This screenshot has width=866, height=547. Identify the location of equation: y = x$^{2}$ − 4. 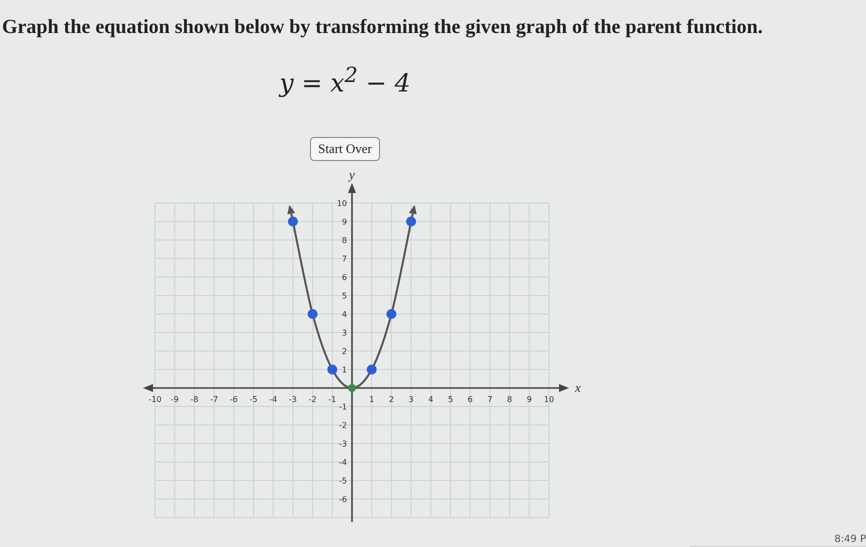
(345, 80).